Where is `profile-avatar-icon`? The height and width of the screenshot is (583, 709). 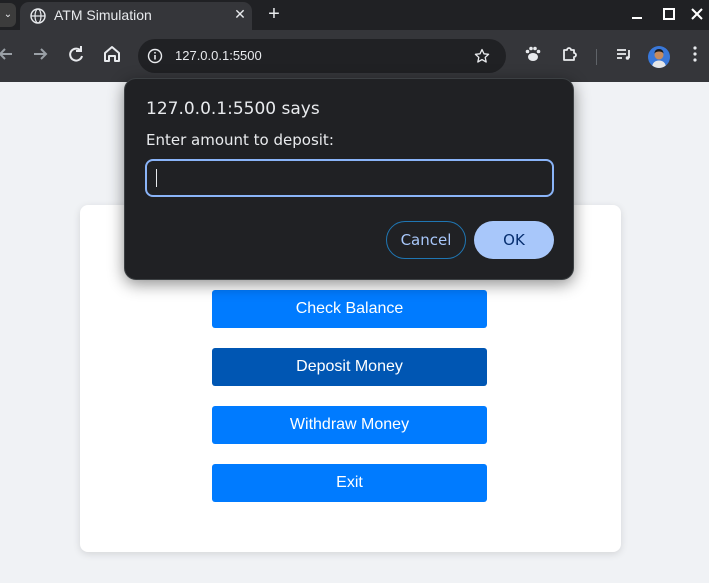 profile-avatar-icon is located at coordinates (659, 57).